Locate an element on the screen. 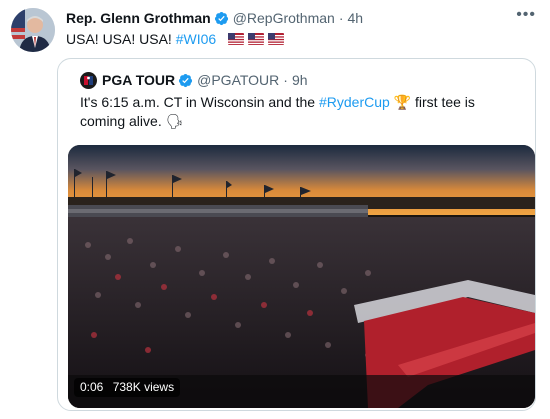 Image resolution: width=550 pixels, height=419 pixels. pga-tour-logo is located at coordinates (88, 80).